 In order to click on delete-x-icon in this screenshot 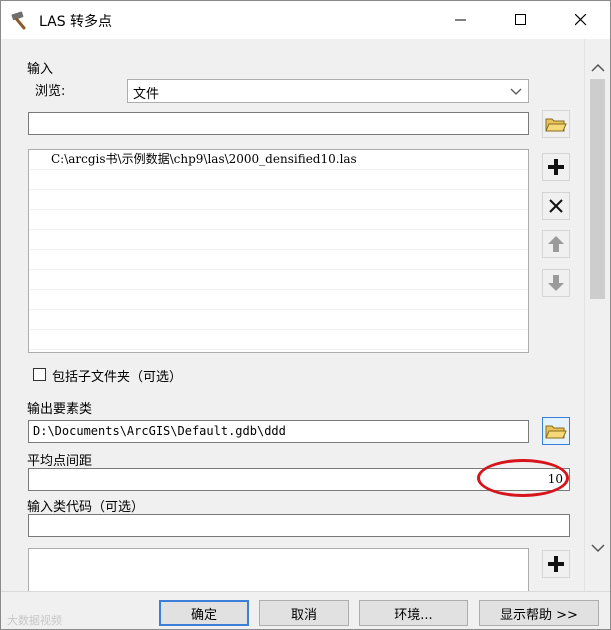, I will do `click(556, 206)`.